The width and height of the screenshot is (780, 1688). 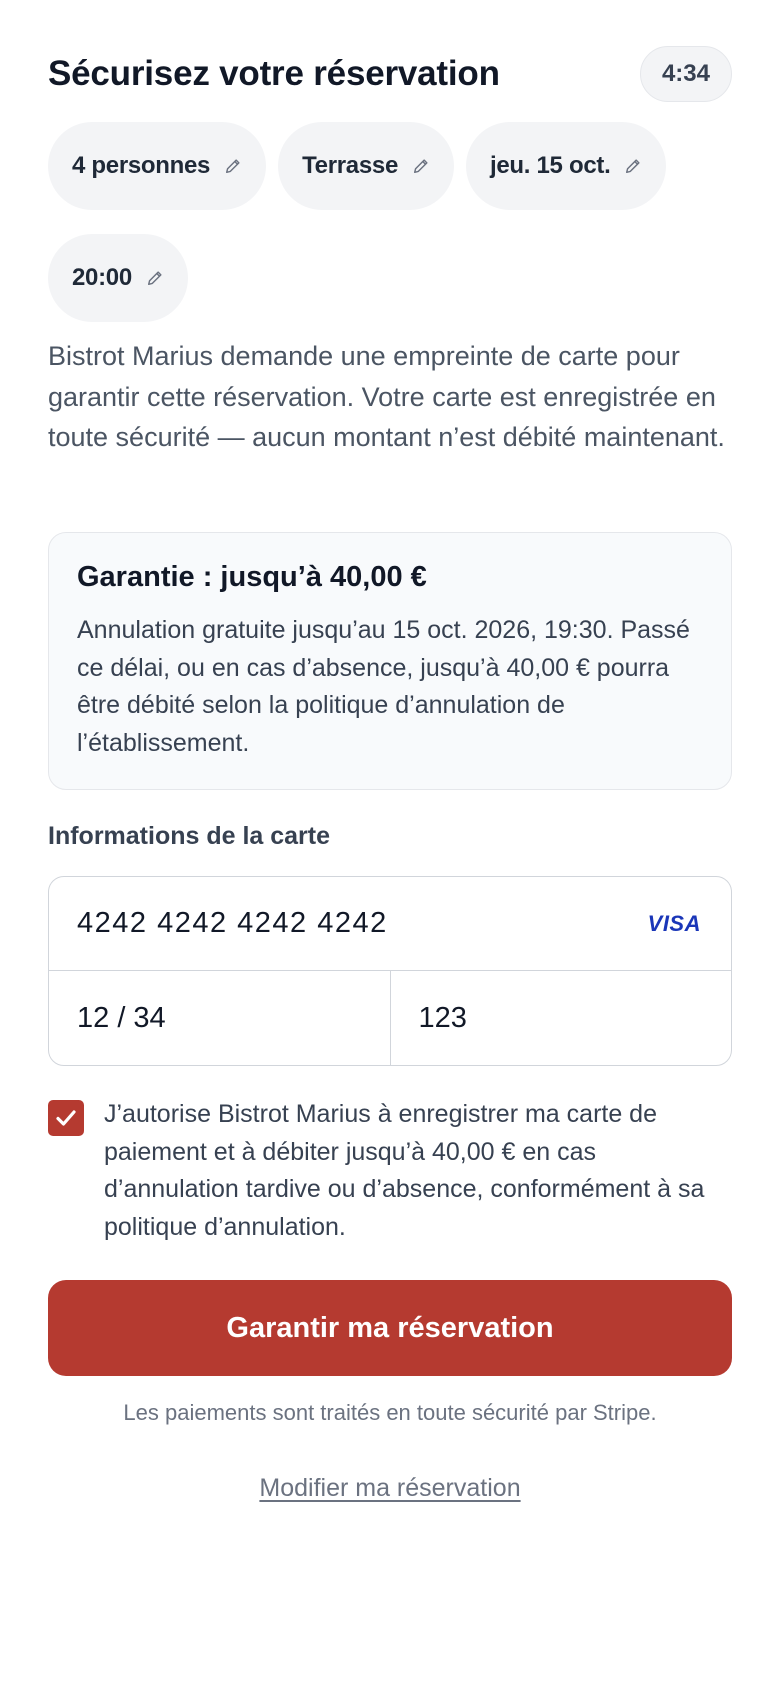 I want to click on card-section-label: Informations de la carte, so click(x=189, y=836).